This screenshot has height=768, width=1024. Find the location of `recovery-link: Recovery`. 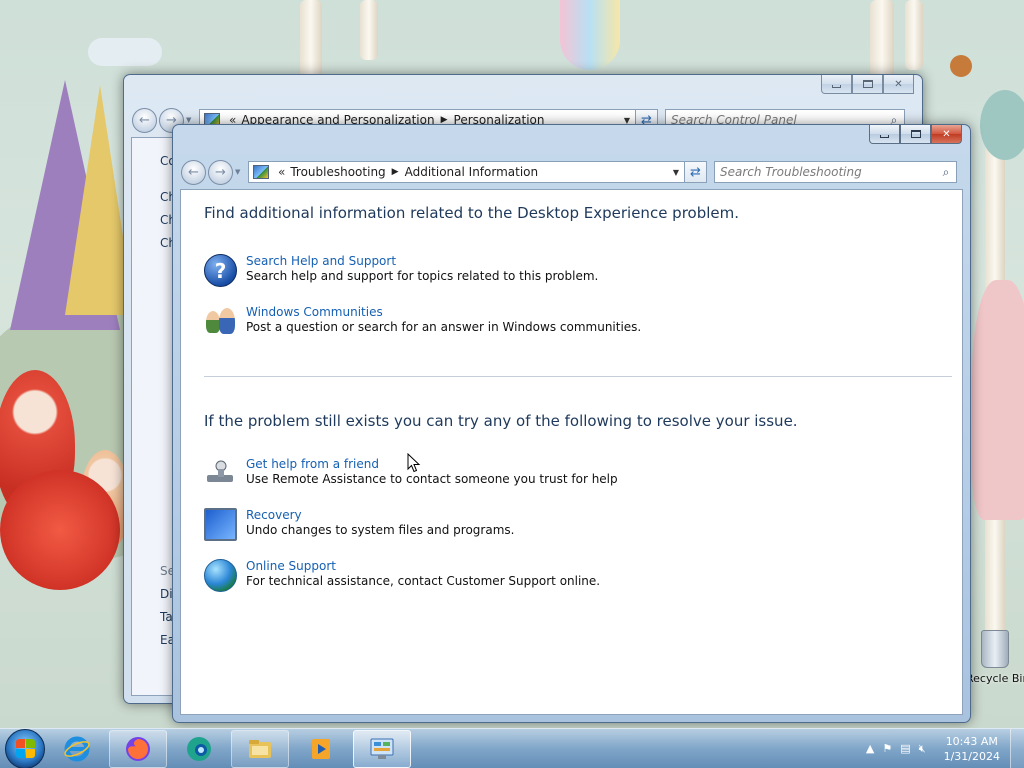

recovery-link: Recovery is located at coordinates (380, 515).